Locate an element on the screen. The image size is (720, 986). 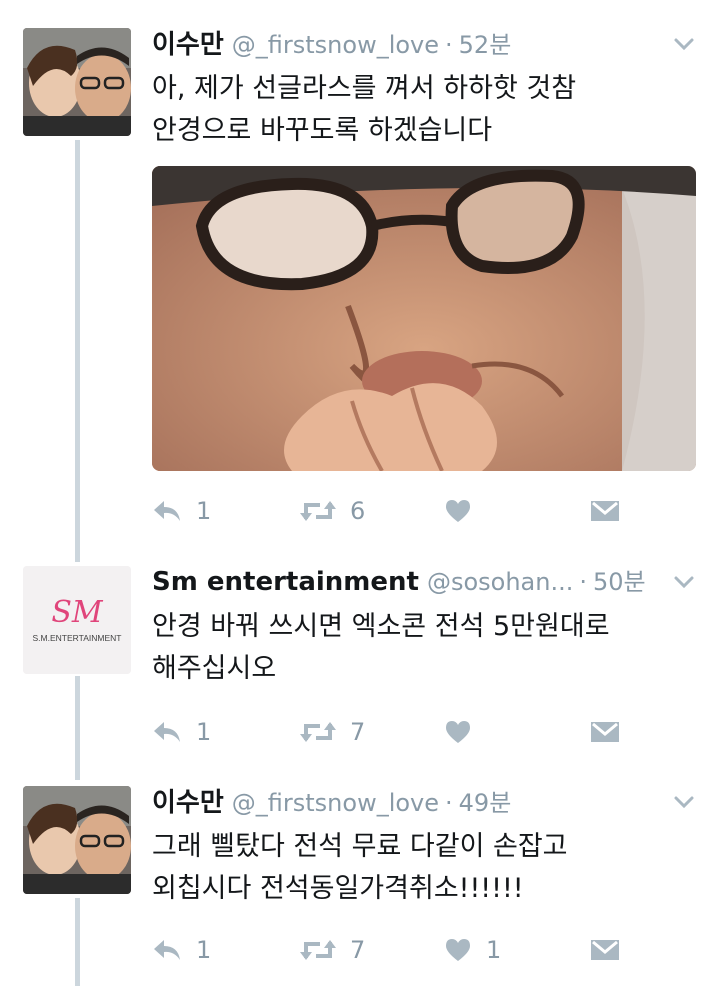
tweet-header: 이수만 @_firstsnow_love · 52분 is located at coordinates (426, 44).